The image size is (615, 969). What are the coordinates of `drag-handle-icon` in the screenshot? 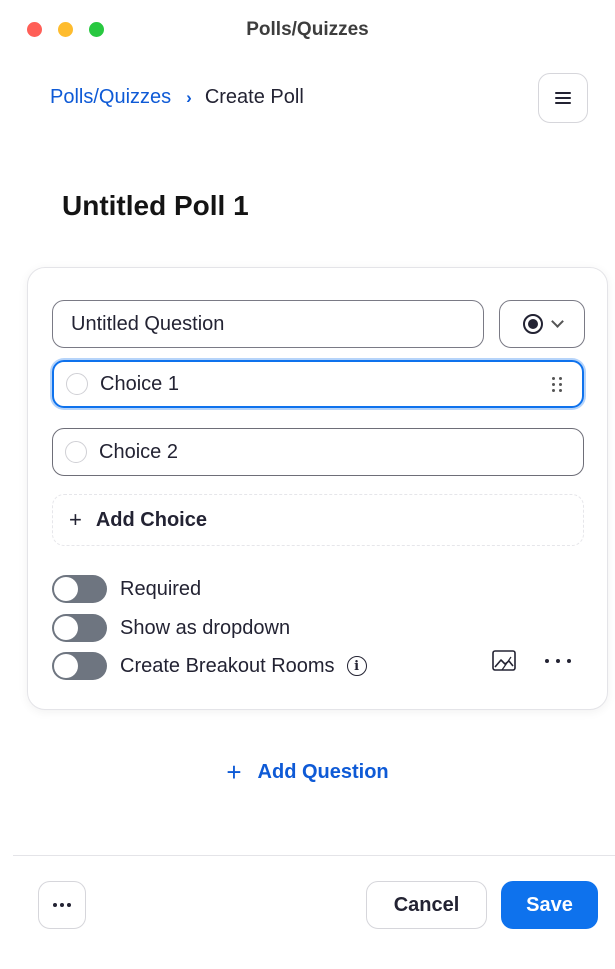 It's located at (557, 384).